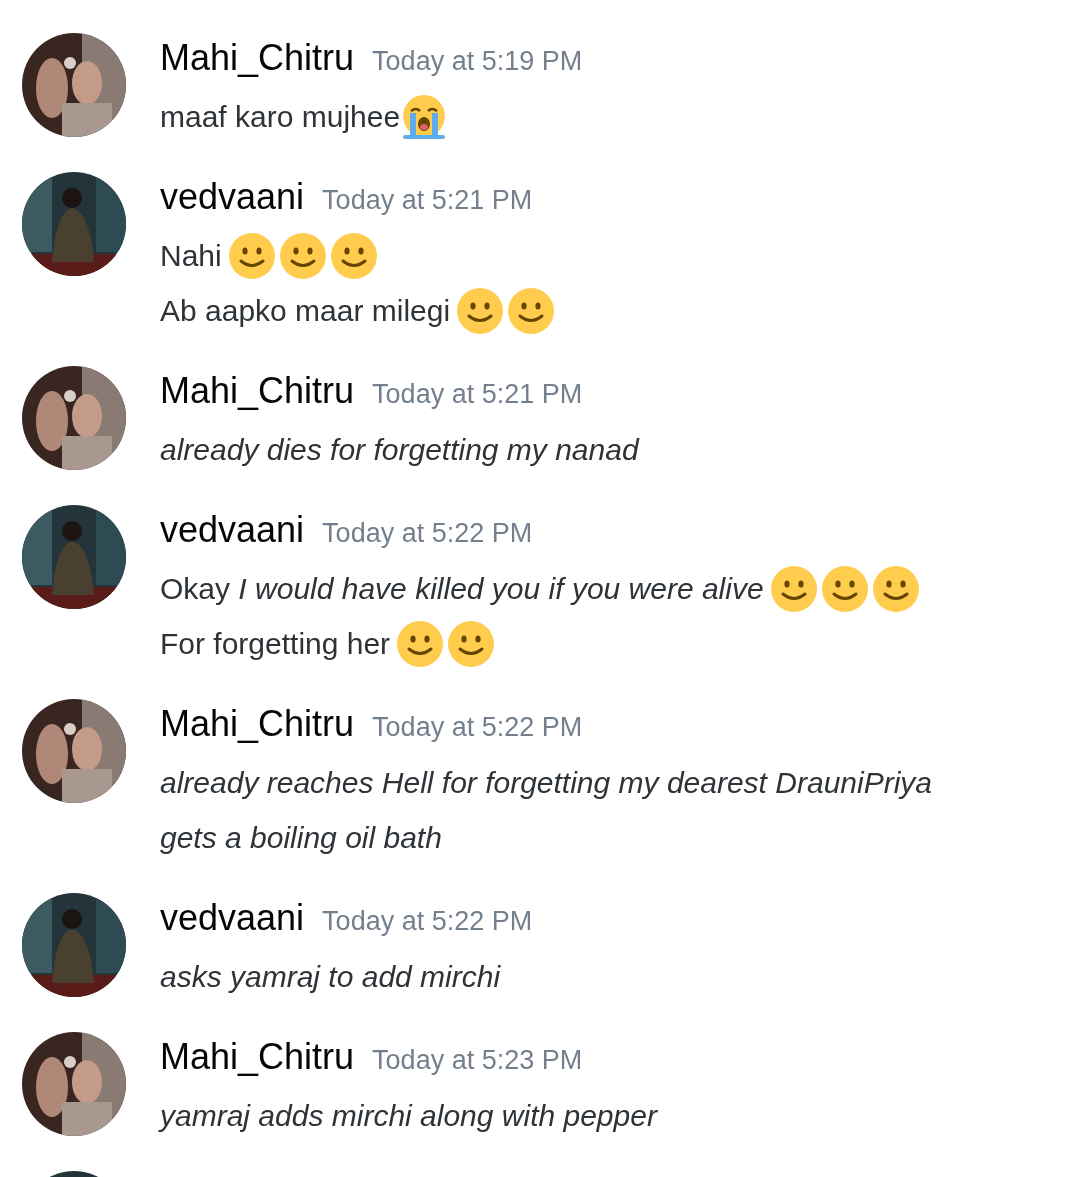  I want to click on message-text: maaf karo mujhee, so click(280, 116).